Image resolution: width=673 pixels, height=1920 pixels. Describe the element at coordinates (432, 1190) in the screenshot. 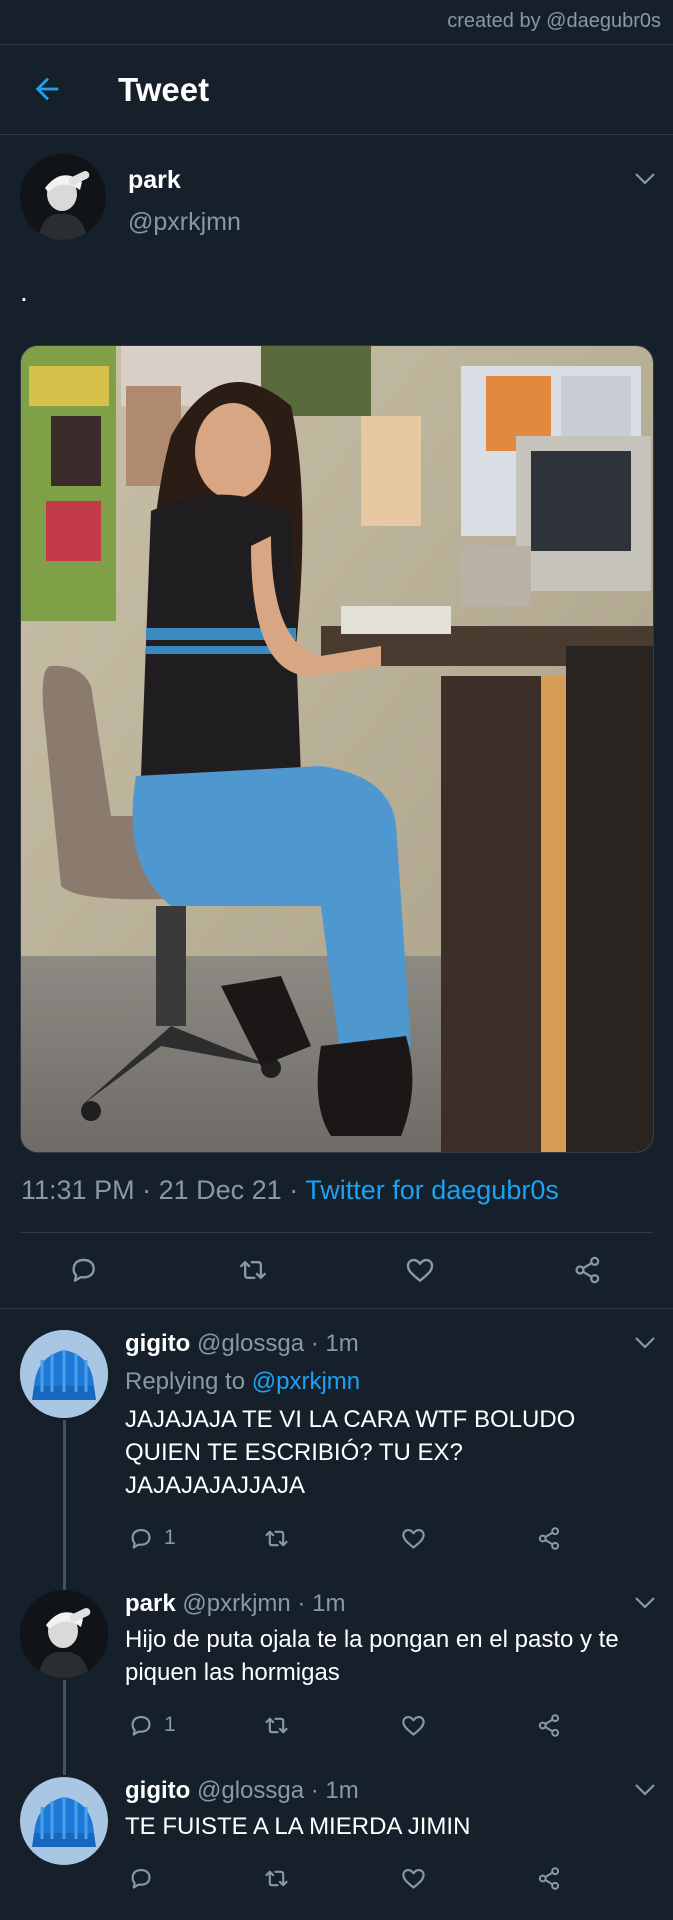

I see `tweet-source-link: Twitter for daegubr0s` at that location.